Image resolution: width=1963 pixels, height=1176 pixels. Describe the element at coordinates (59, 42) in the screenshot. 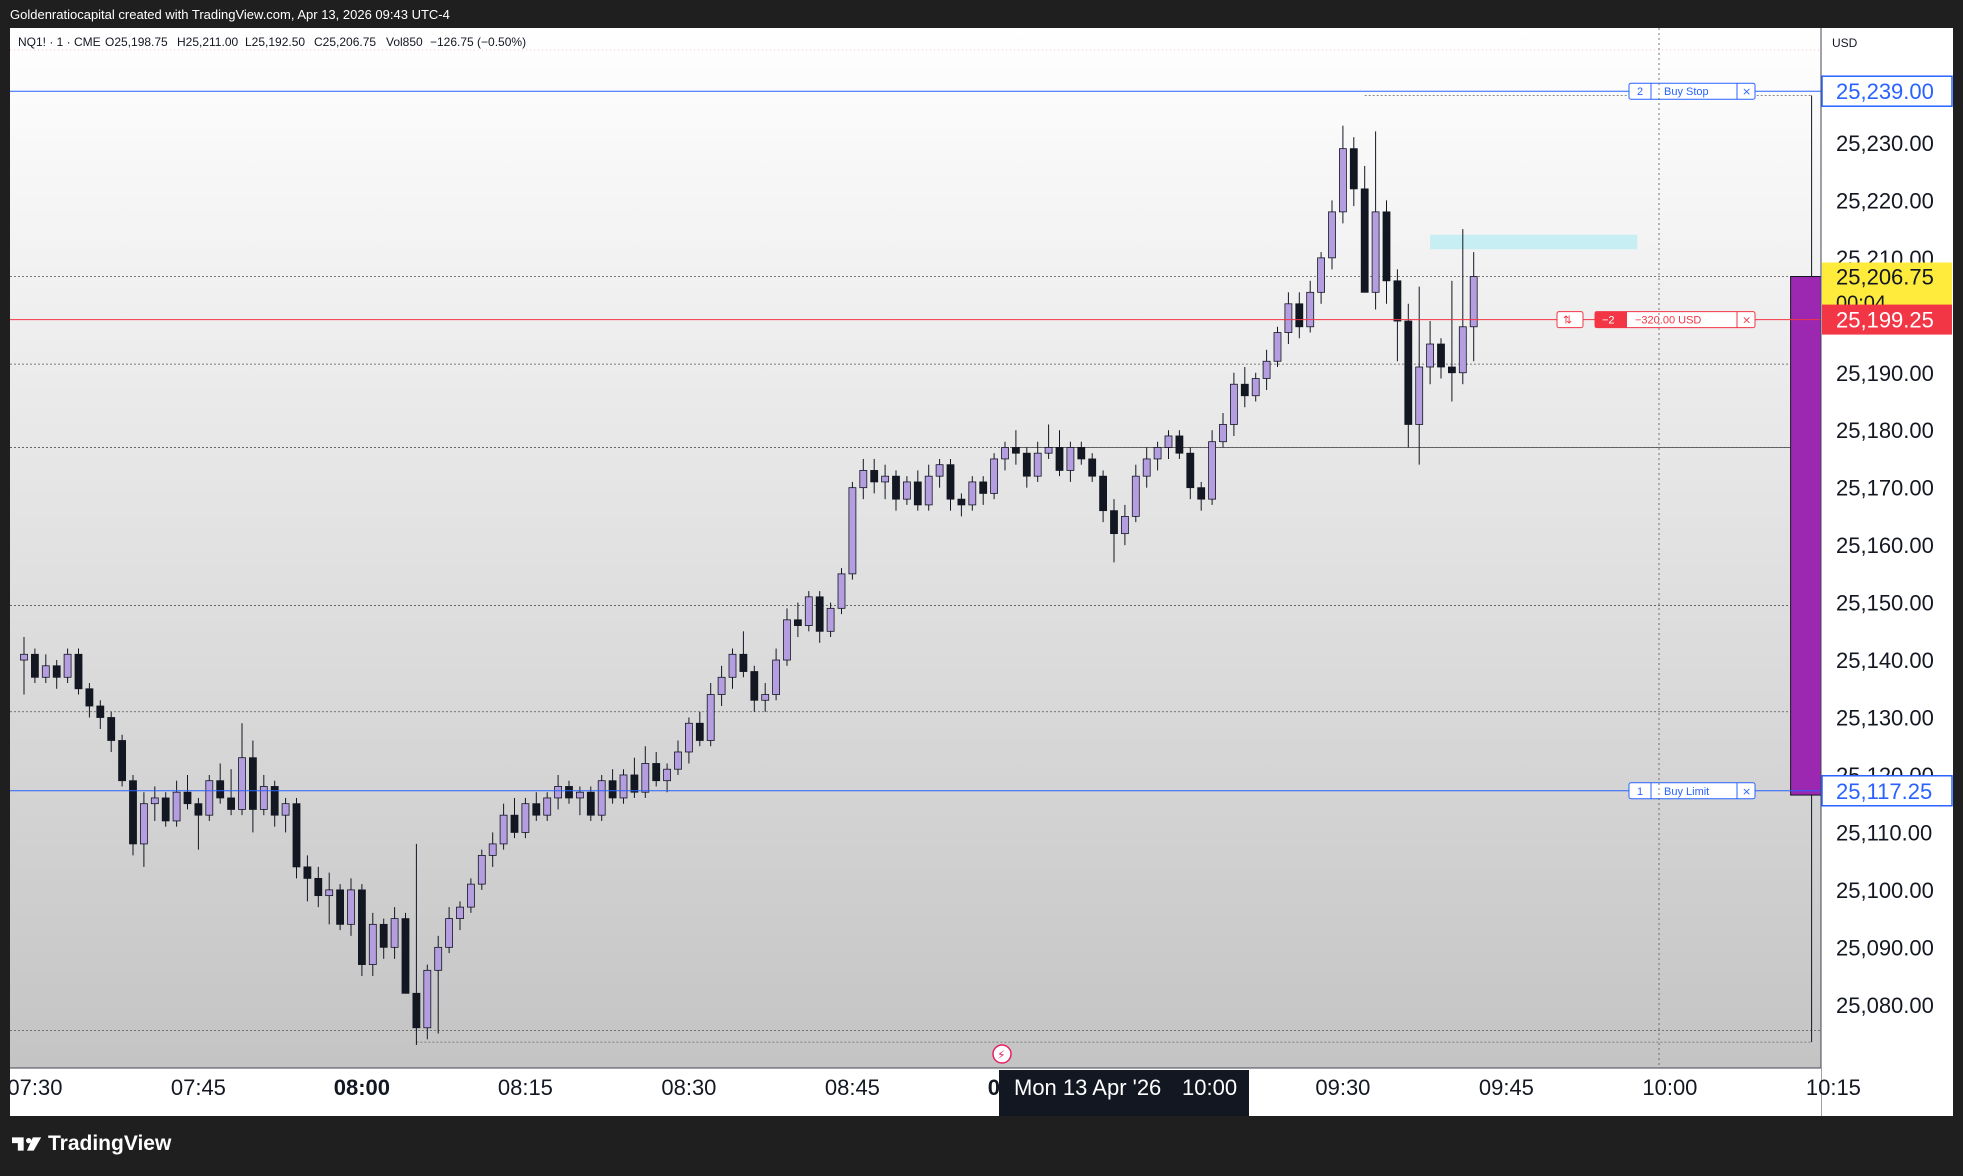

I see `legend-symbol: NQ1! · 1 · CME` at that location.